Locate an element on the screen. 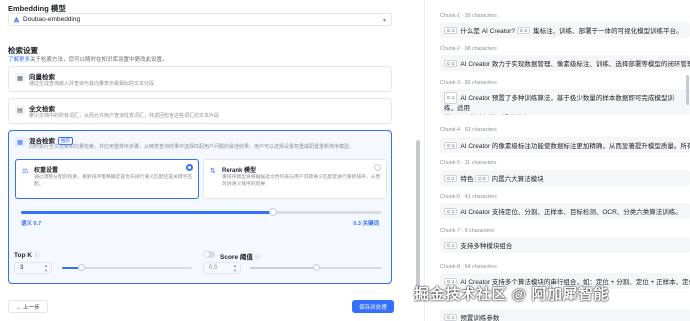 The image size is (690, 321). chunk-header: Chunk-8 · 64 characters is located at coordinates (468, 267).